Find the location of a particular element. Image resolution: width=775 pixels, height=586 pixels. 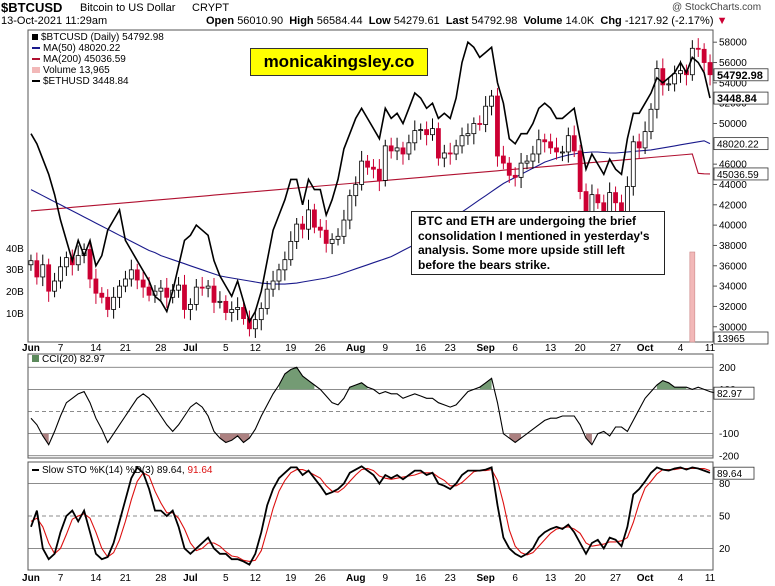

legend-ma50: MA(50) 48020.22 is located at coordinates (76, 49).